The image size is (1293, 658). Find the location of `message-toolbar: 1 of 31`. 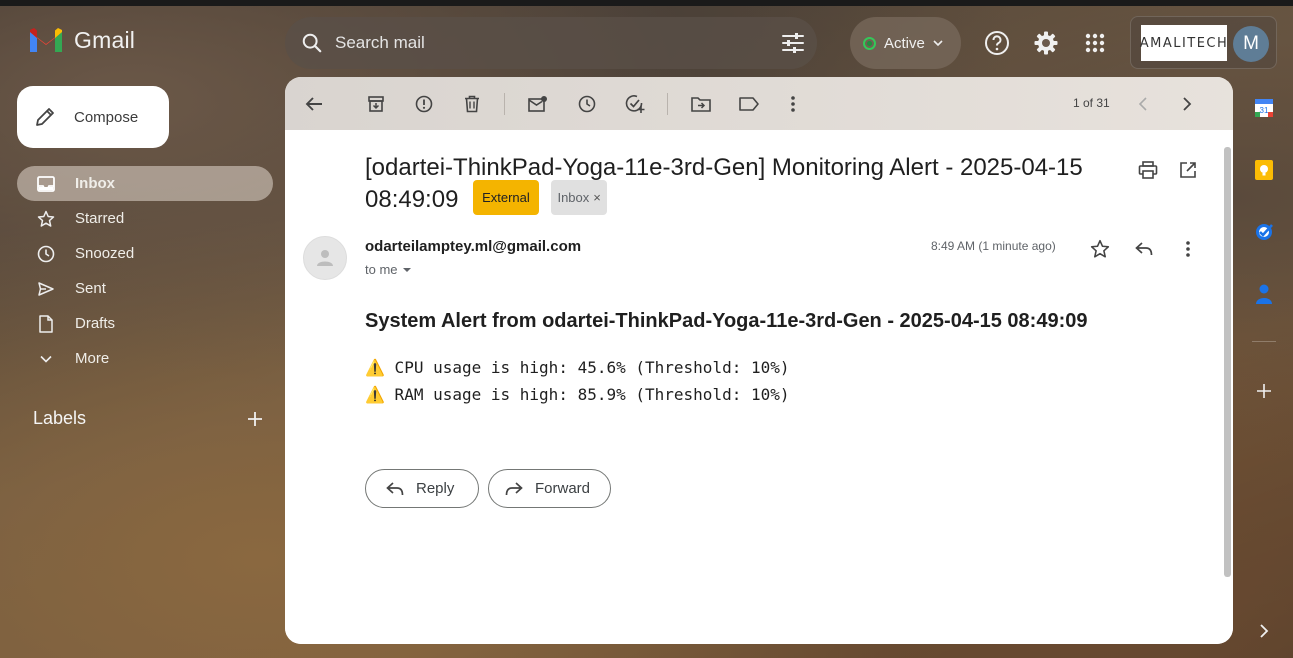

message-toolbar: 1 of 31 is located at coordinates (759, 103).